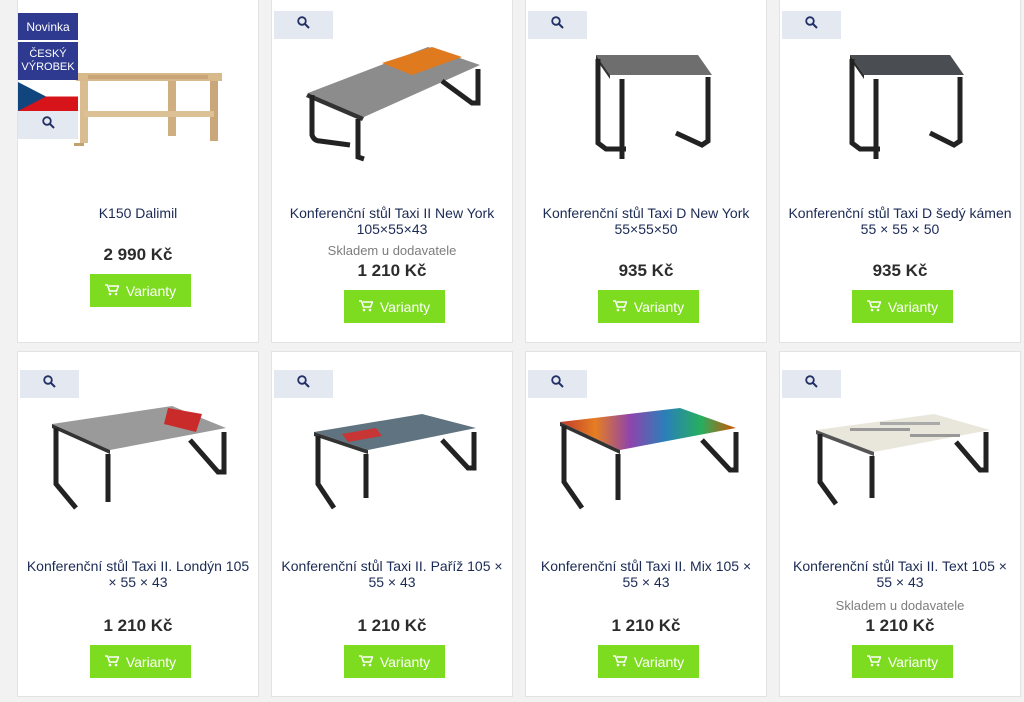  What do you see at coordinates (48, 67) in the screenshot?
I see `czech-product-line2: VÝROBEK` at bounding box center [48, 67].